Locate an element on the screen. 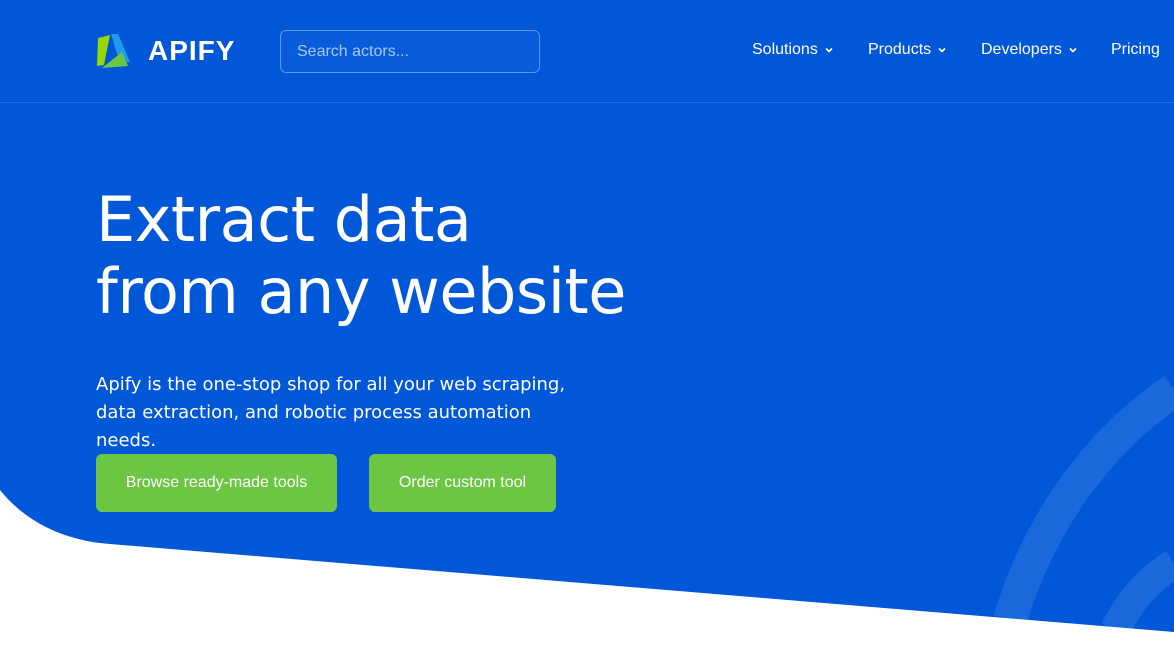  order-custom-tool-button: Order custom tool is located at coordinates (462, 483).